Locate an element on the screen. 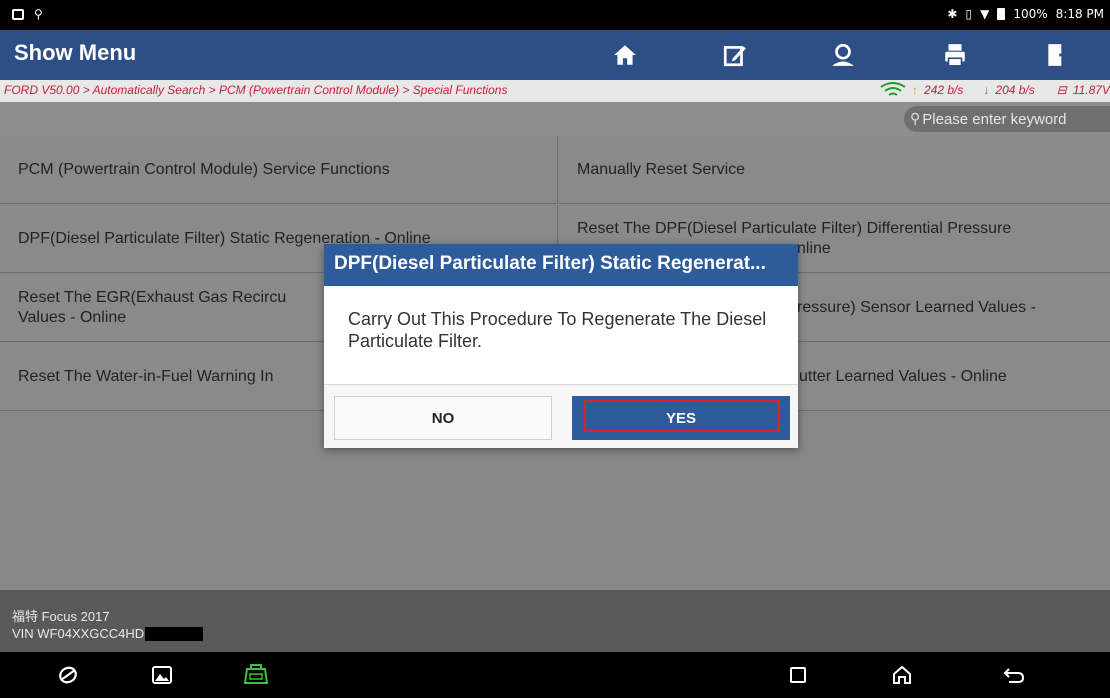 The image size is (1110, 698). yes-button: YES is located at coordinates (681, 418).